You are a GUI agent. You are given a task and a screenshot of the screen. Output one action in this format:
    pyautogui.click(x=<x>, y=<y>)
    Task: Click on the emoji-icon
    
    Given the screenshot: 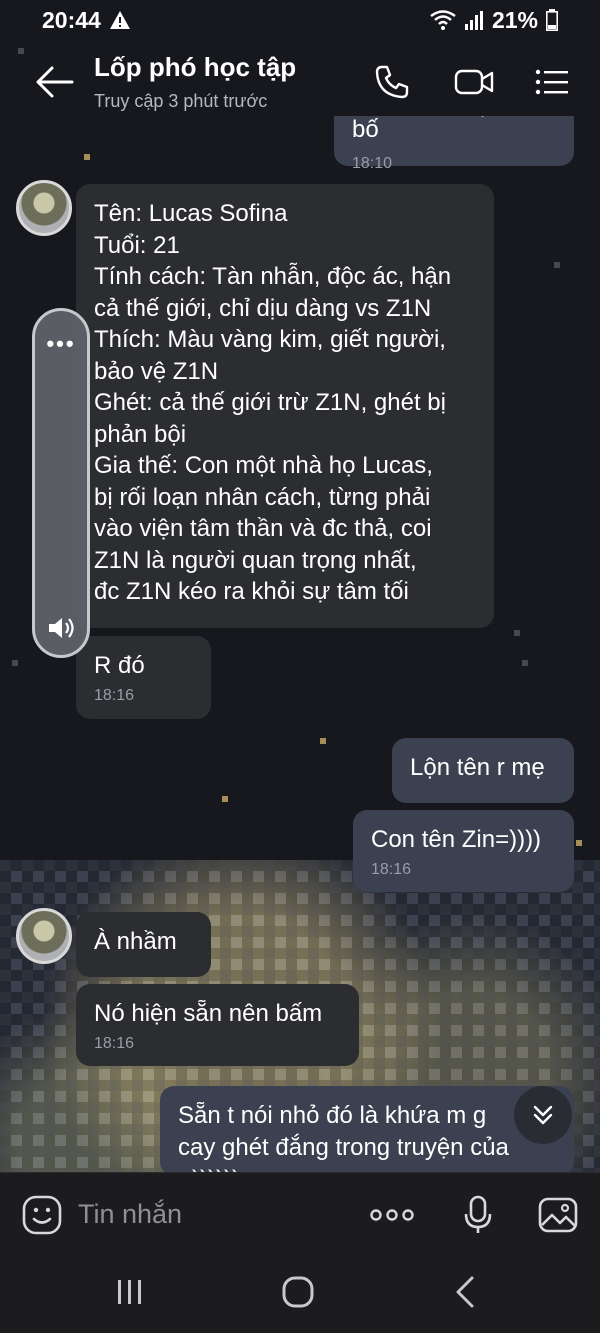 What is the action you would take?
    pyautogui.click(x=42, y=1215)
    